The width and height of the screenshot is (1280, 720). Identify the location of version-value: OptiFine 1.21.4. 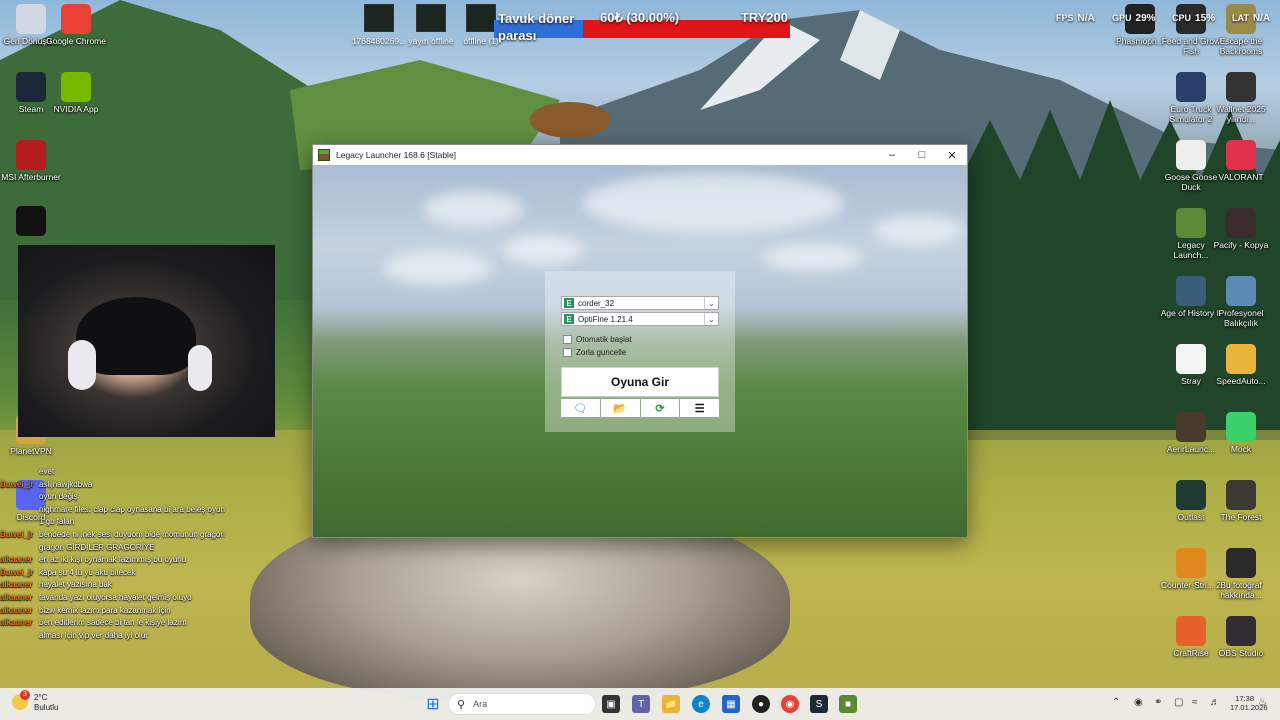
(605, 319).